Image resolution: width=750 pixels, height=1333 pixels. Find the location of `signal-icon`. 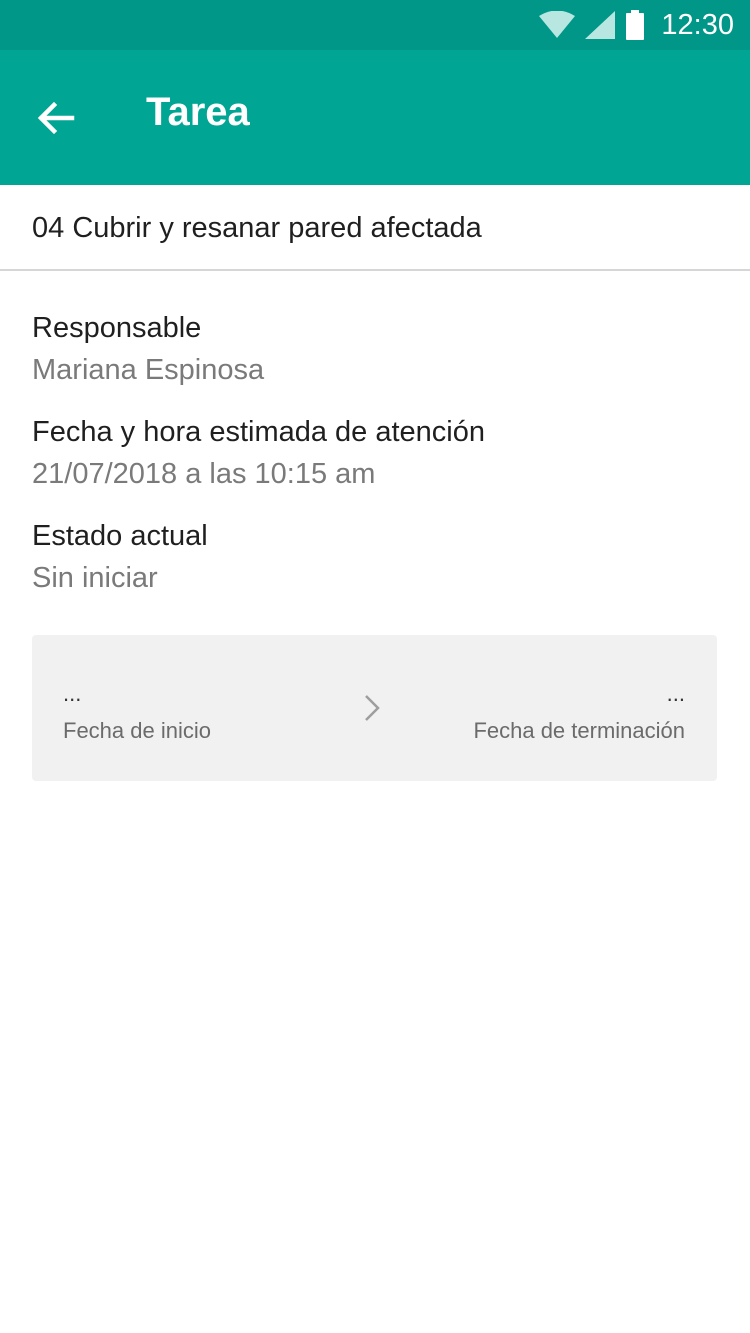

signal-icon is located at coordinates (600, 25).